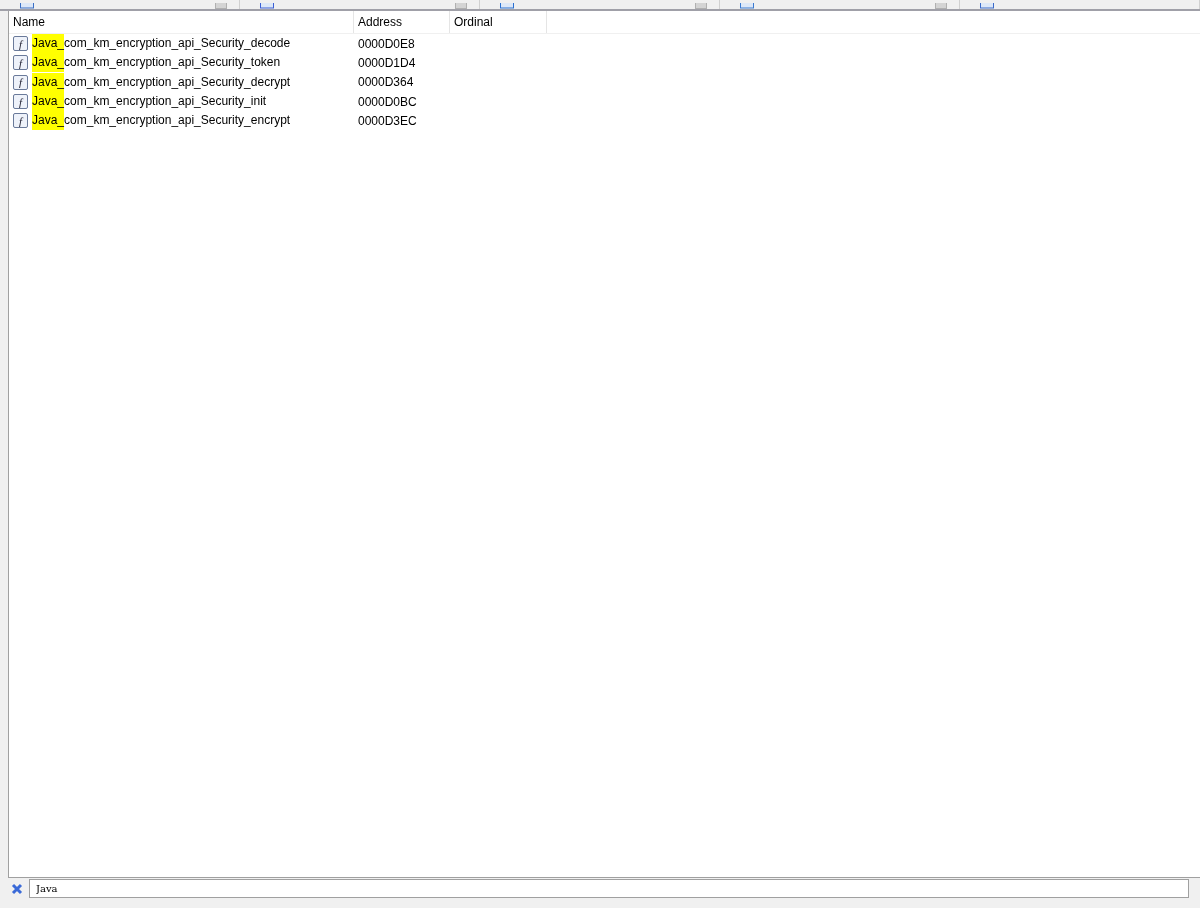  Describe the element at coordinates (498, 22) in the screenshot. I see `column-header: Ordinal` at that location.